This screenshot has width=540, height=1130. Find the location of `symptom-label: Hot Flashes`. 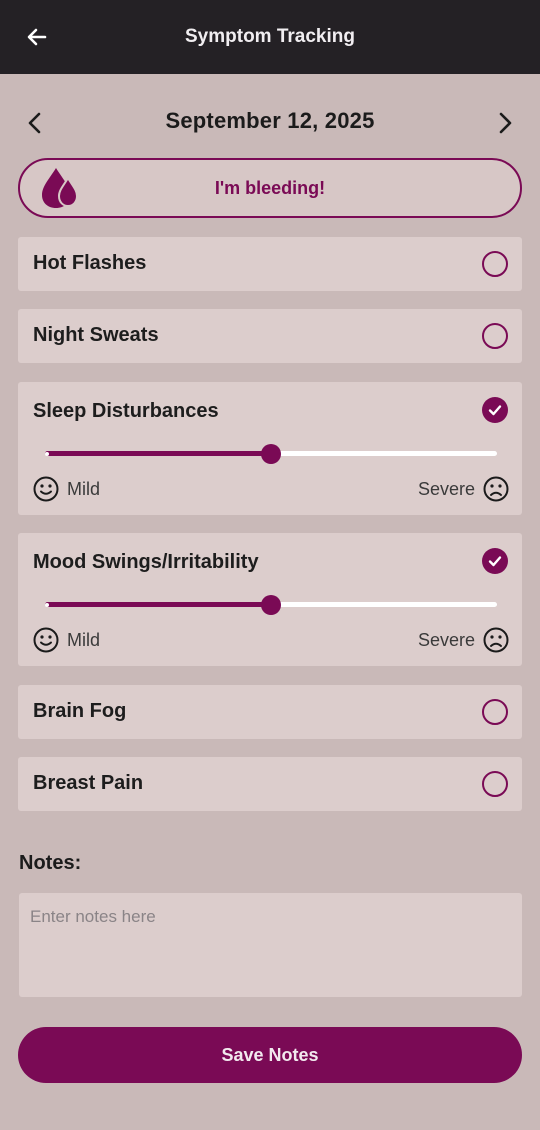

symptom-label: Hot Flashes is located at coordinates (90, 263).